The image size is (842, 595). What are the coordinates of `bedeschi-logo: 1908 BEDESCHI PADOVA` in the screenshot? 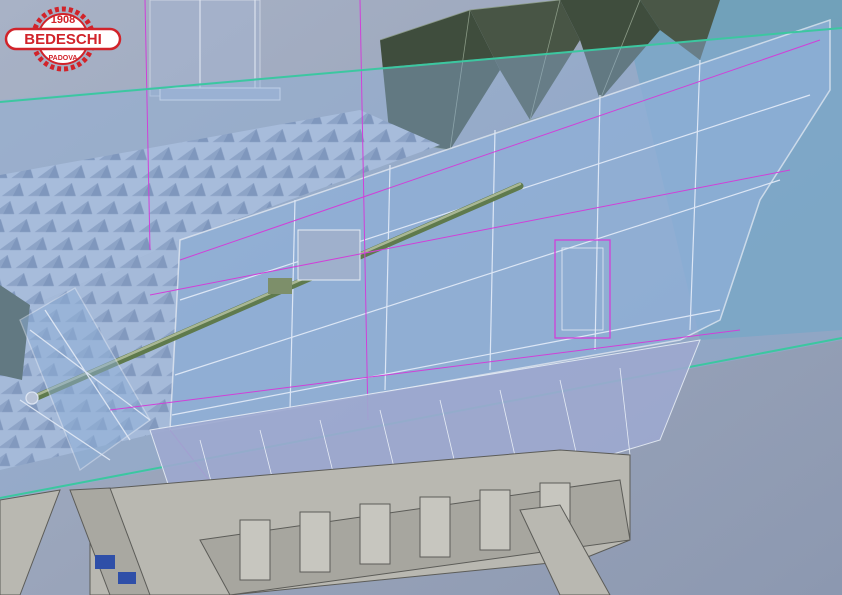 It's located at (63, 39).